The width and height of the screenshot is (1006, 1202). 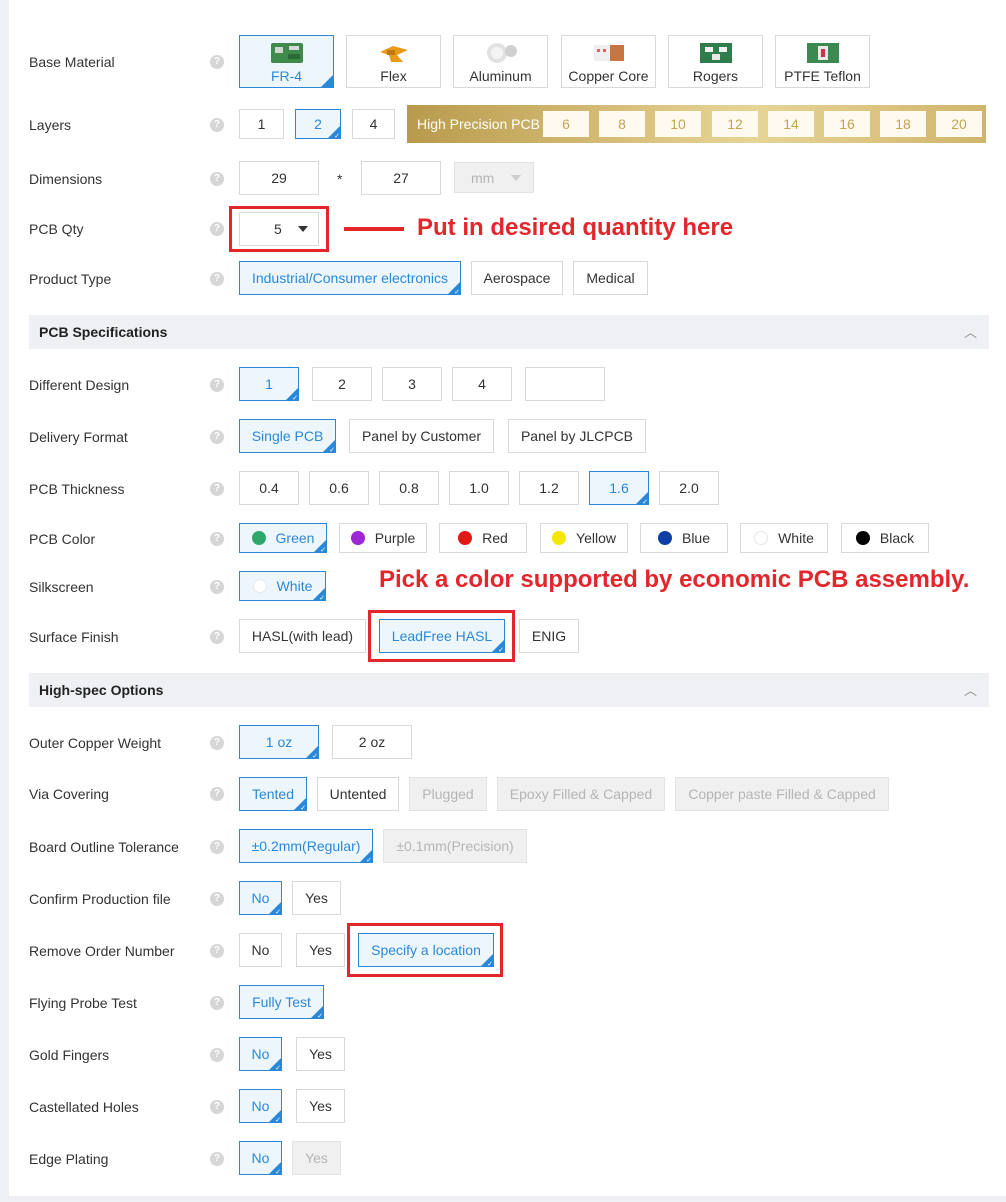 What do you see at coordinates (287, 436) in the screenshot?
I see `delivery-single-pcb: Single PCB` at bounding box center [287, 436].